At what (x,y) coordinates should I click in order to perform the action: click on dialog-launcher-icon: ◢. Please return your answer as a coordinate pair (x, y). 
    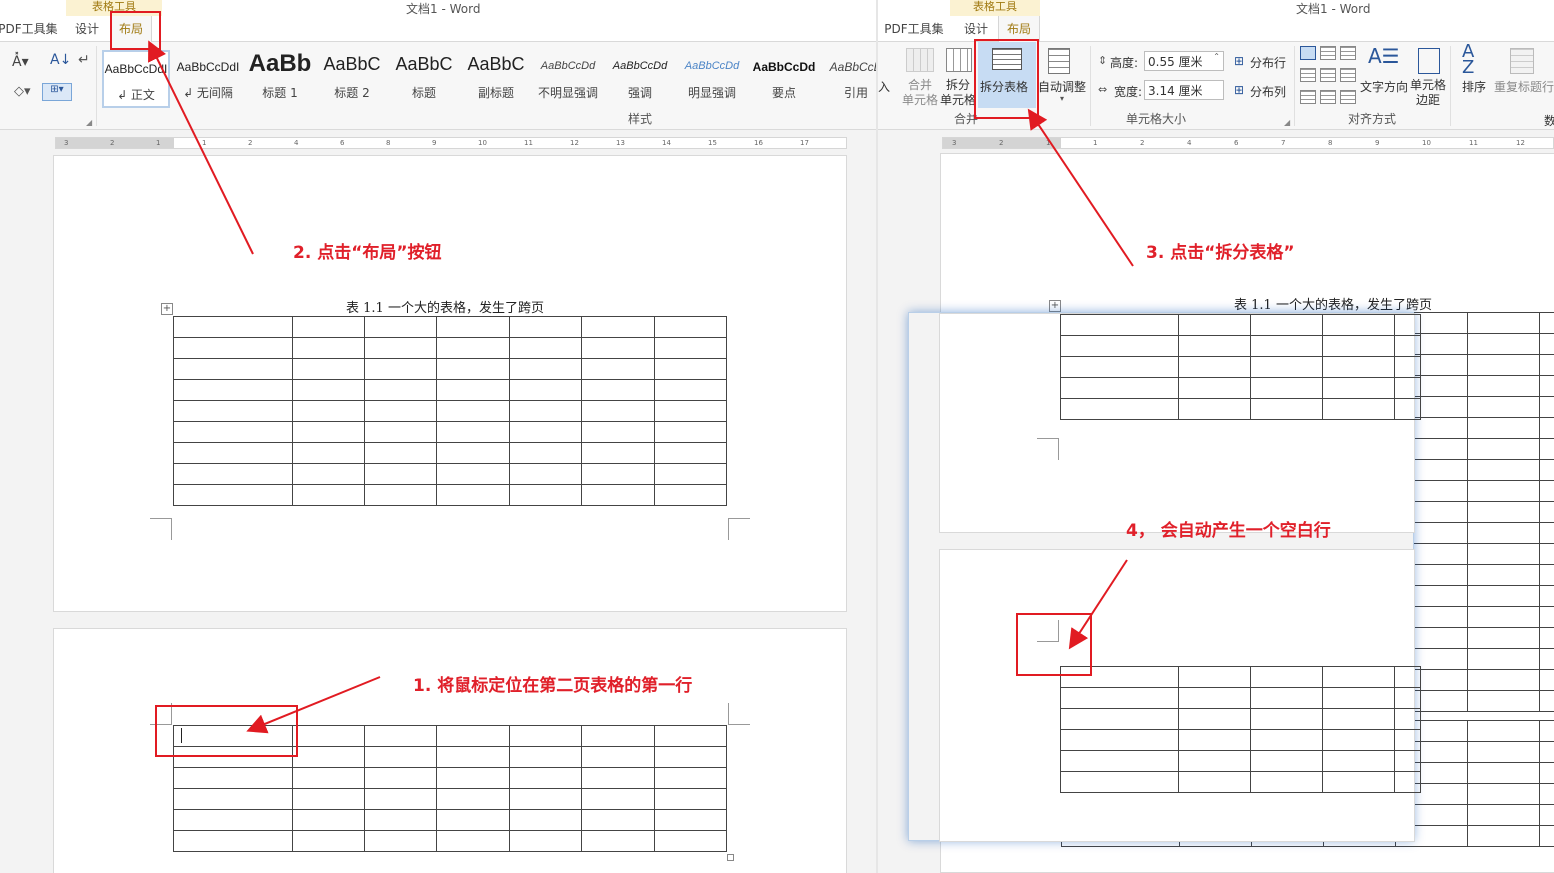
    Looking at the image, I should click on (1287, 122).